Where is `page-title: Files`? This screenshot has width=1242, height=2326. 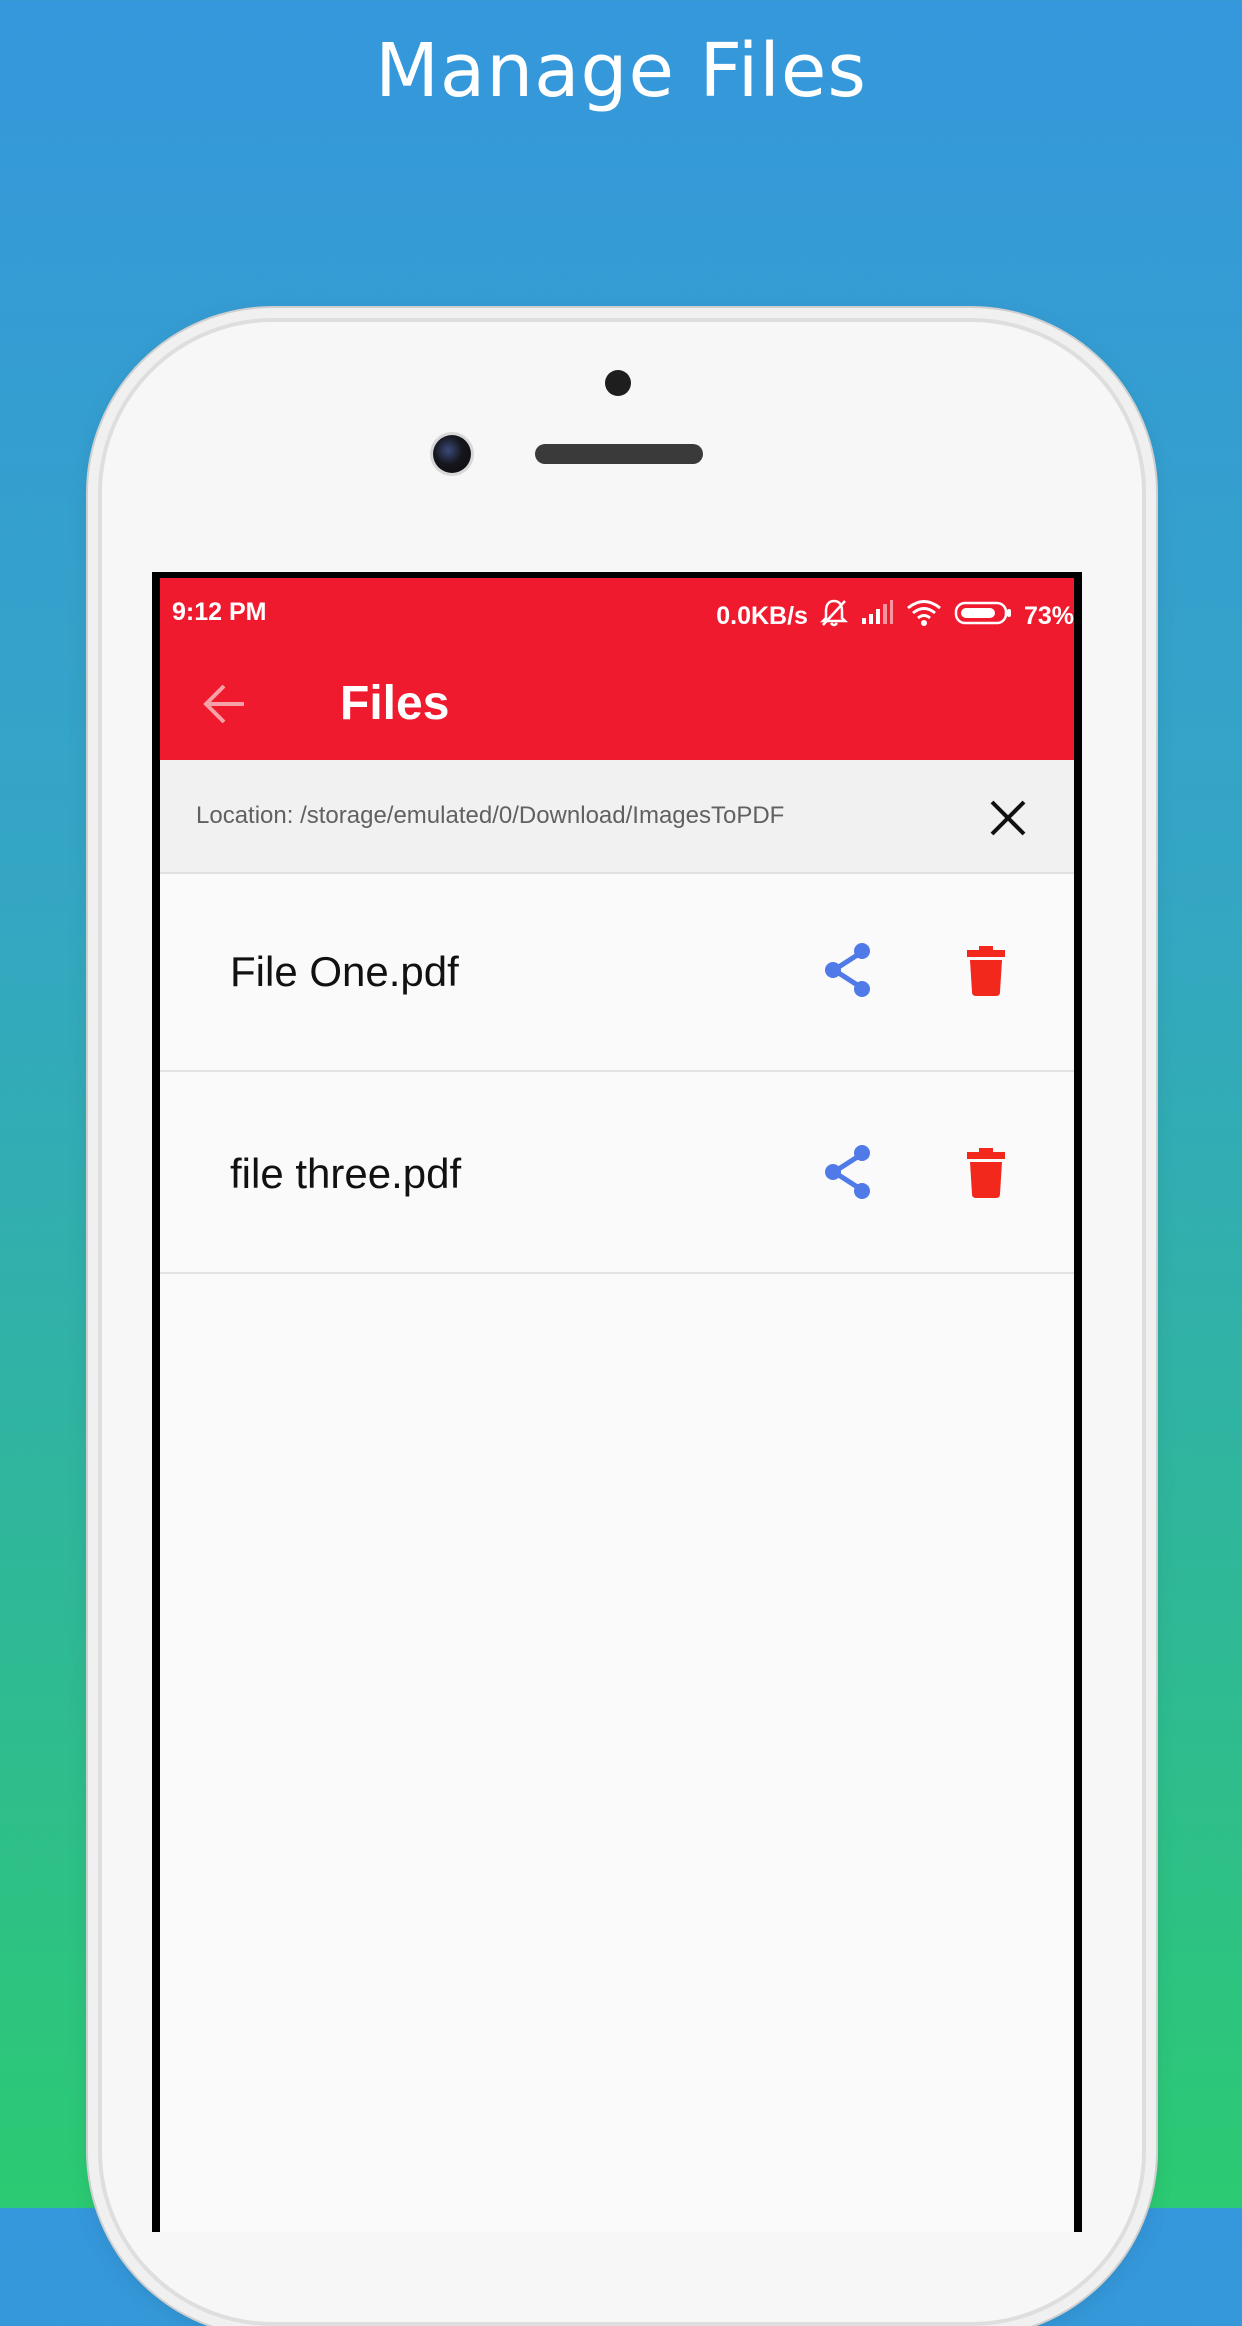 page-title: Files is located at coordinates (395, 703).